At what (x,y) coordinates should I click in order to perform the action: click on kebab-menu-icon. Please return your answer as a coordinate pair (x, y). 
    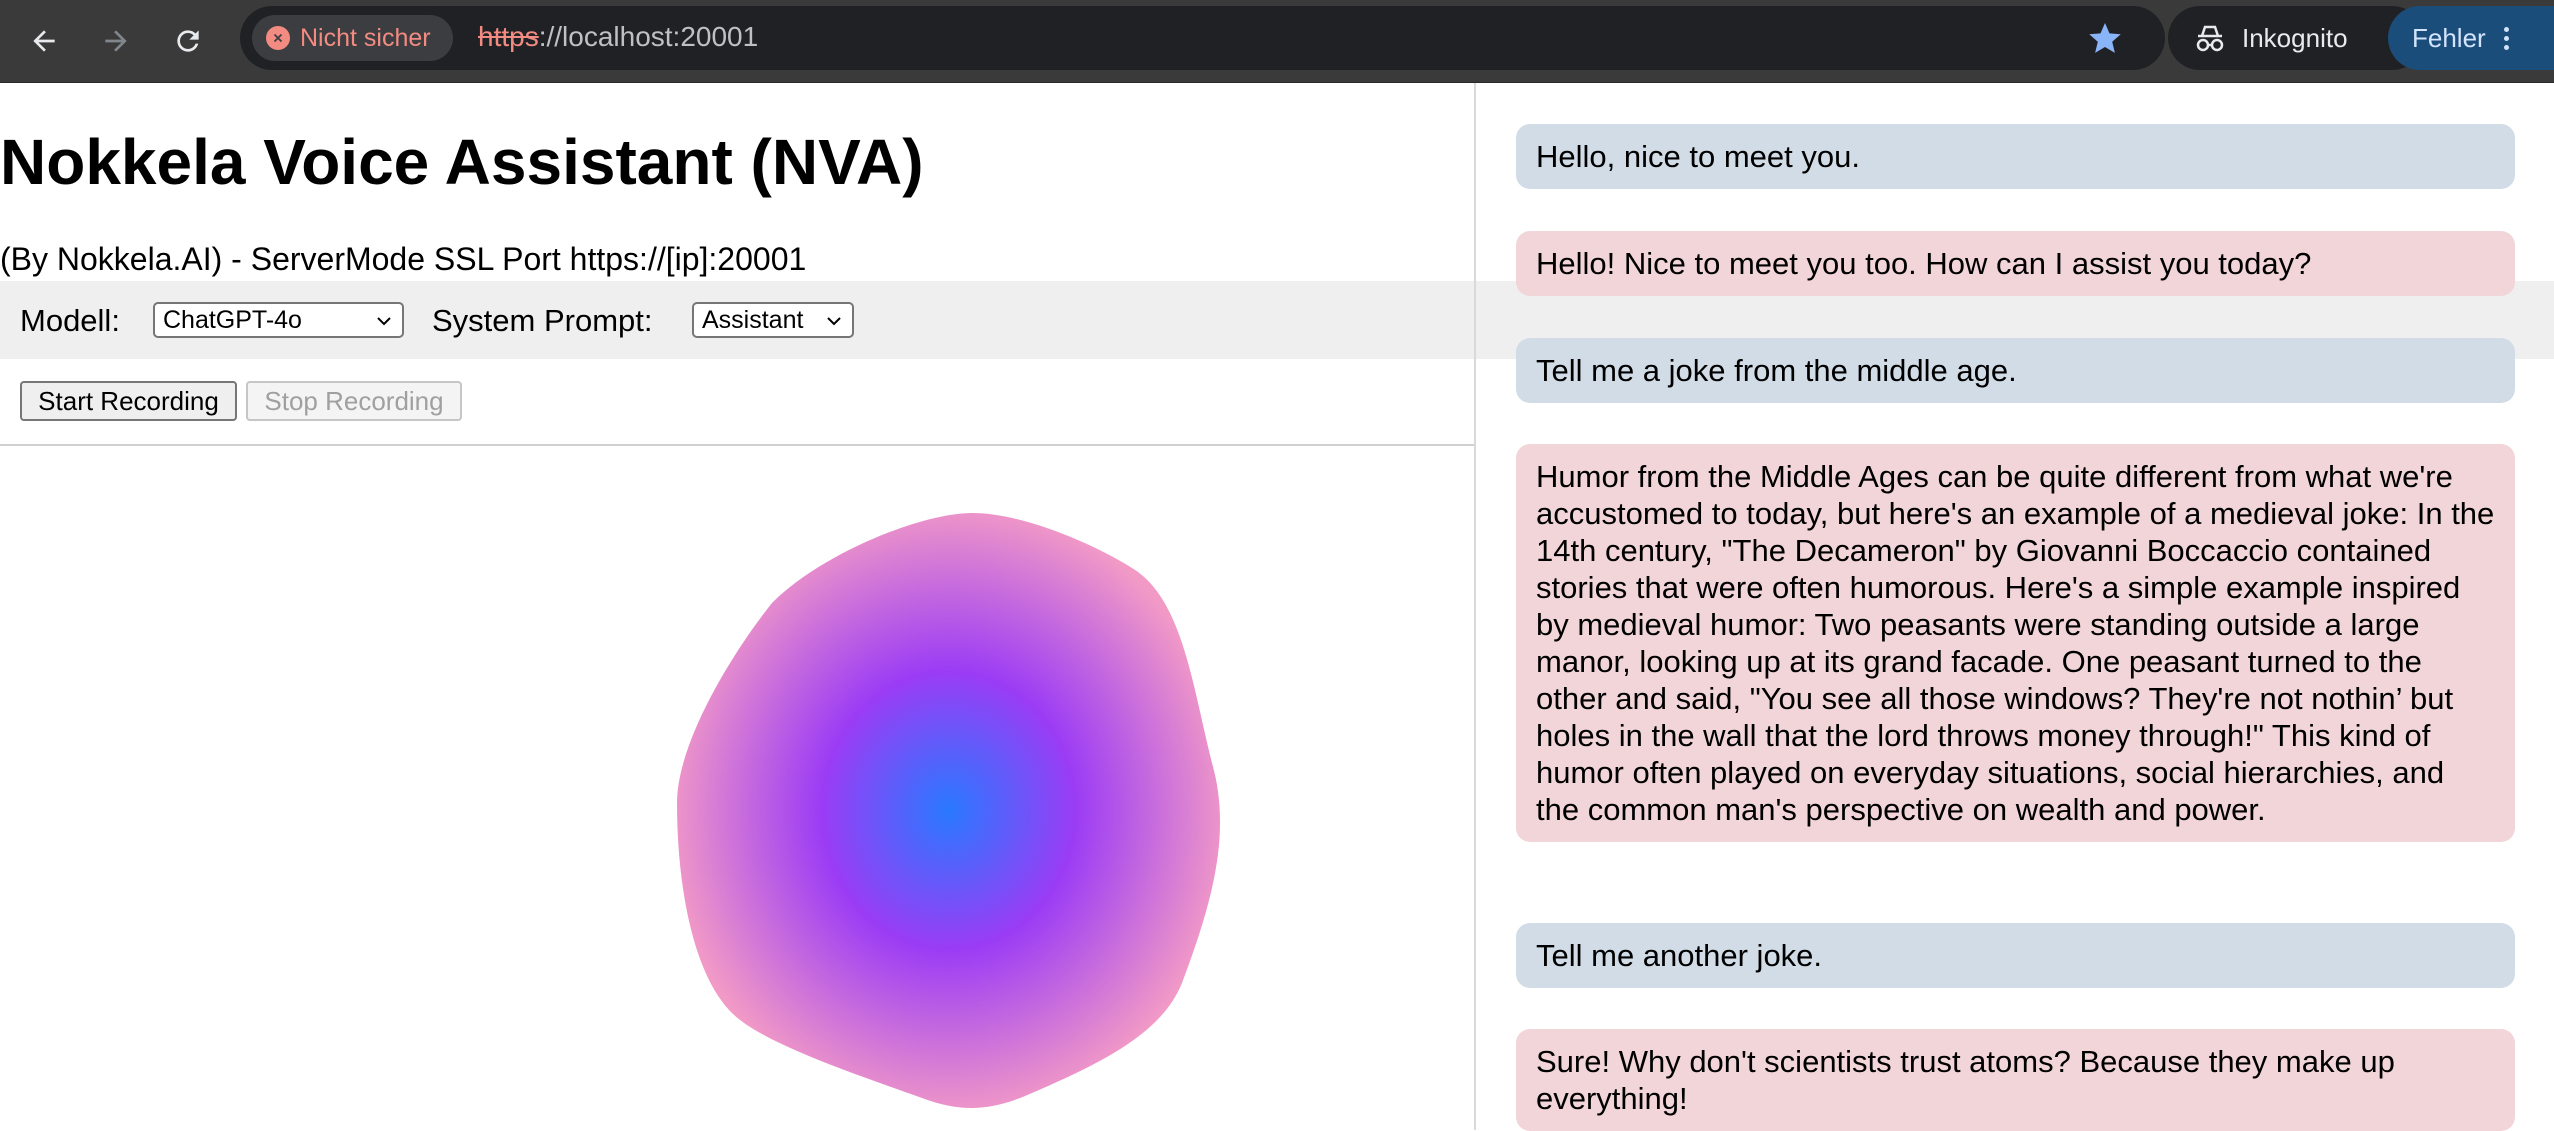
    Looking at the image, I should click on (2506, 38).